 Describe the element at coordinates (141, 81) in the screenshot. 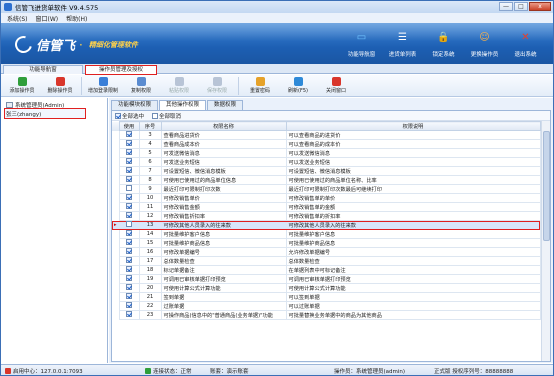

I see `copy-icon` at that location.